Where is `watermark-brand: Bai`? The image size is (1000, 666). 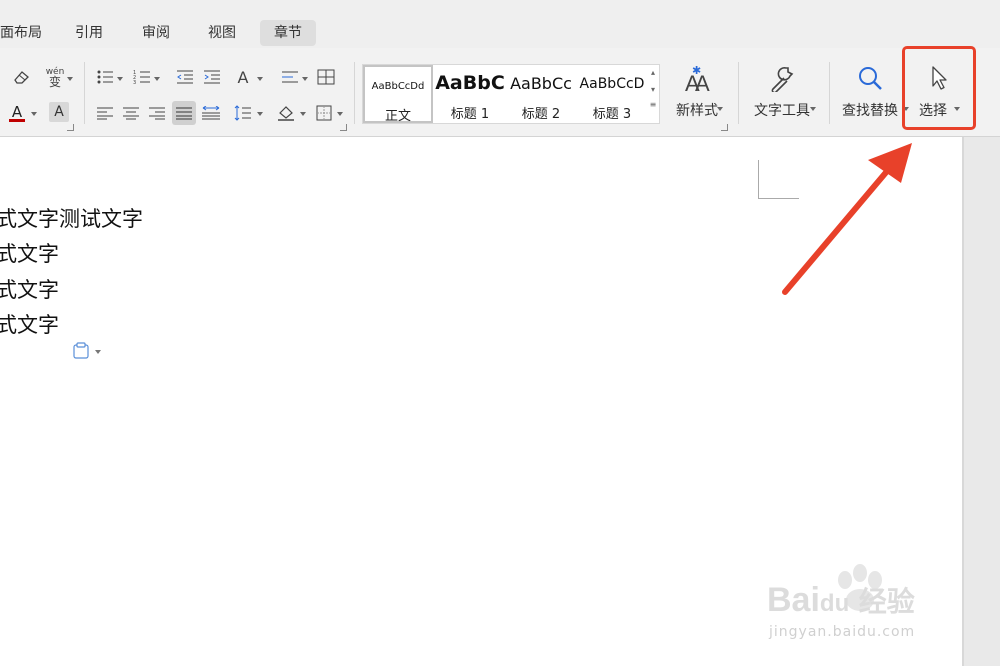
watermark-brand: Bai is located at coordinates (793, 600).